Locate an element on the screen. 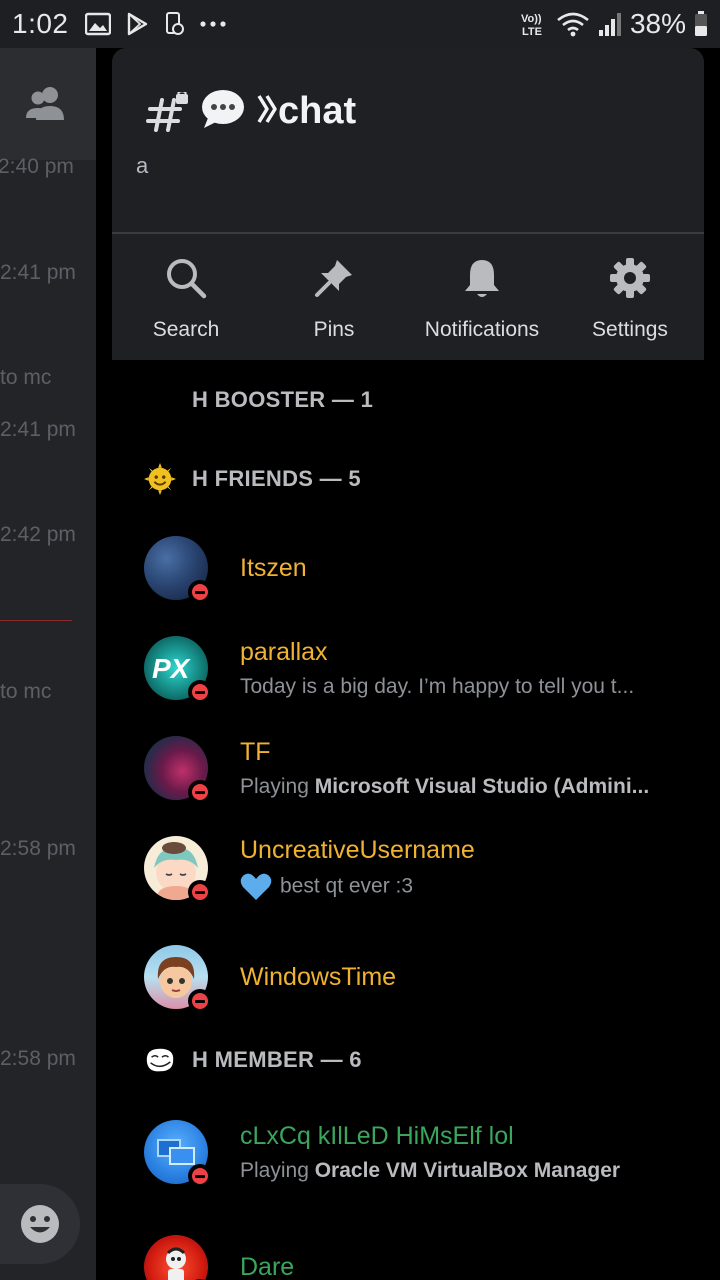 The width and height of the screenshot is (720, 1280). member-name: parallax is located at coordinates (284, 651).